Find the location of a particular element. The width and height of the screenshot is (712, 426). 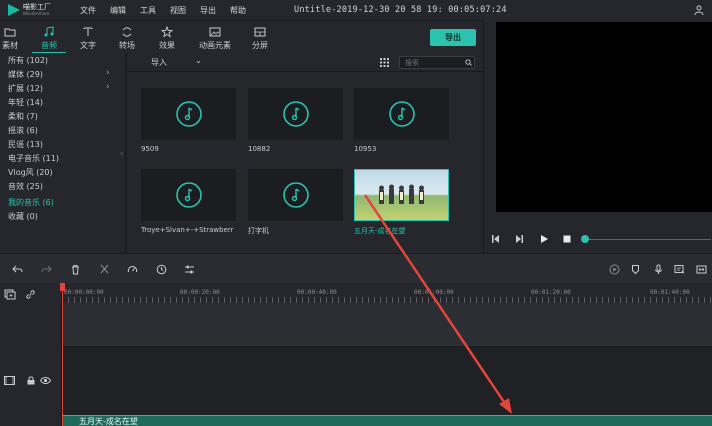

category-electronic: 电子音乐 (11) is located at coordinates (33, 158).